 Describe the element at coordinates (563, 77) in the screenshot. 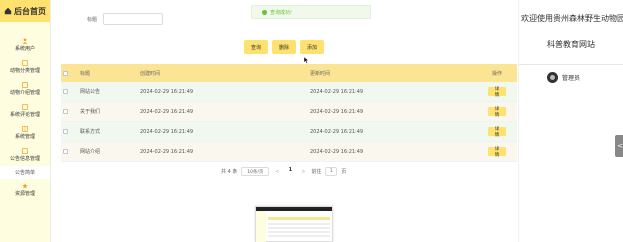

I see `user-info: 管理员` at that location.